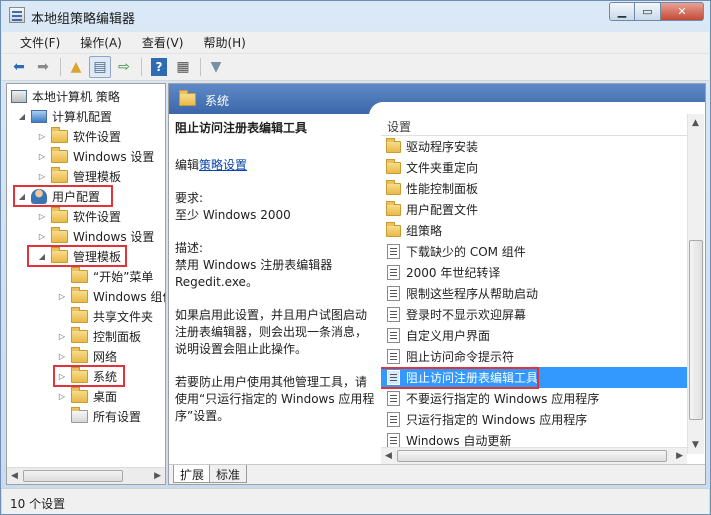 This screenshot has height=515, width=711. What do you see at coordinates (189, 198) in the screenshot?
I see `requirements-label: 要求:` at bounding box center [189, 198].